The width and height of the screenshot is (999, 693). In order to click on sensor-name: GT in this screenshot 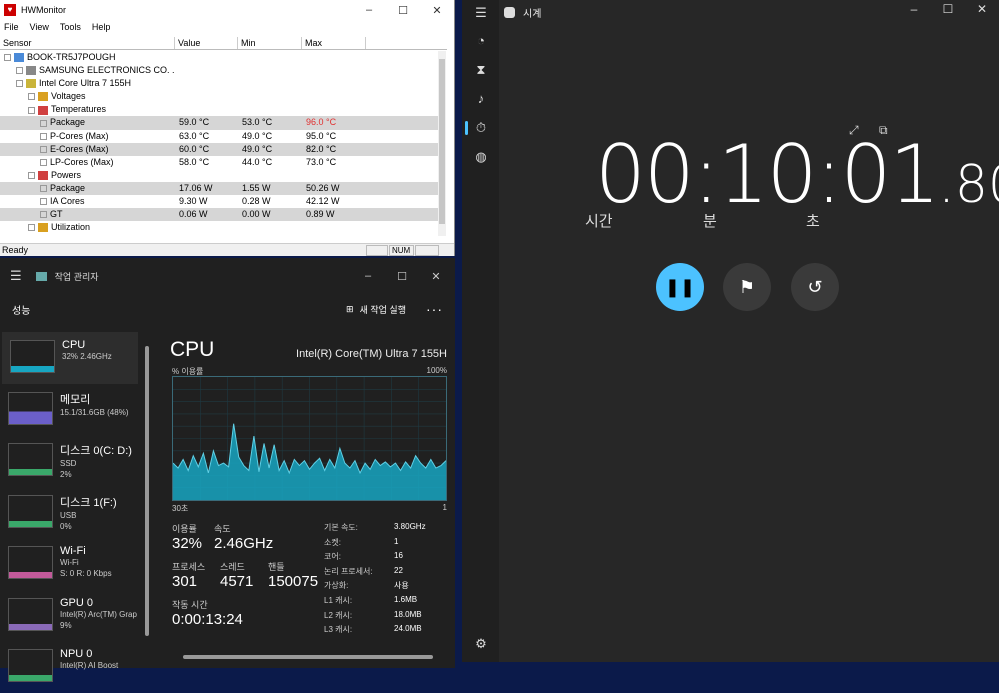, I will do `click(56, 214)`.